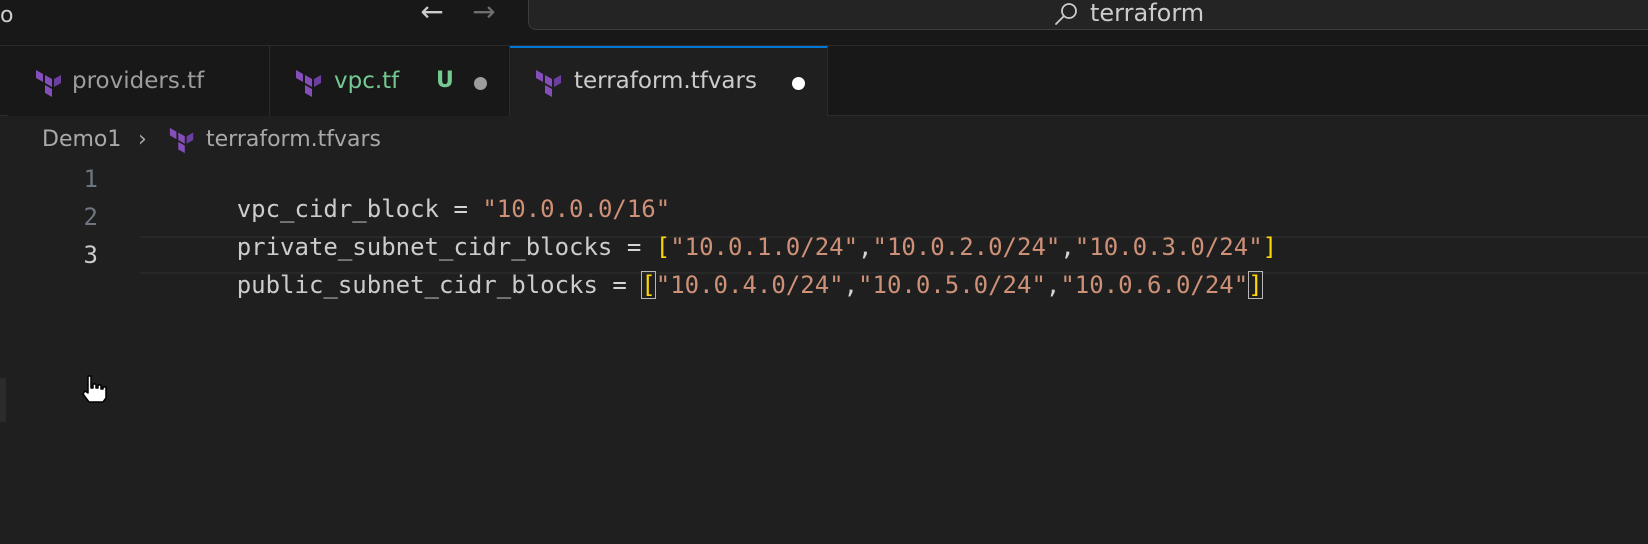 This screenshot has width=1648, height=544. Describe the element at coordinates (367, 81) in the screenshot. I see `tab-label: vpc.tf` at that location.